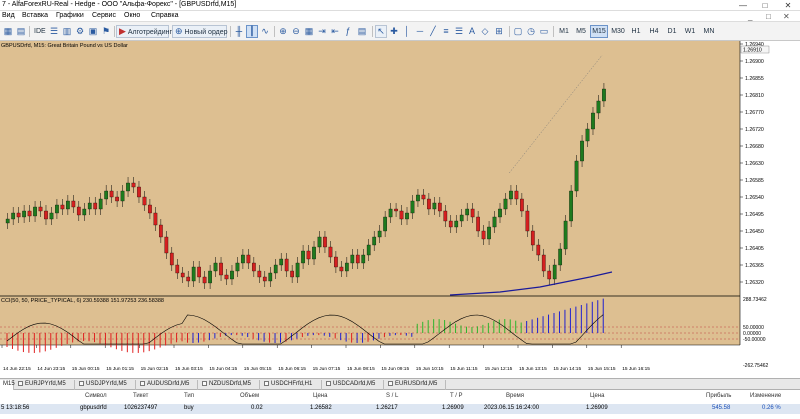 This screenshot has height=419, width=800. What do you see at coordinates (786, 16) in the screenshot?
I see `doc-close-button: ✕` at bounding box center [786, 16].